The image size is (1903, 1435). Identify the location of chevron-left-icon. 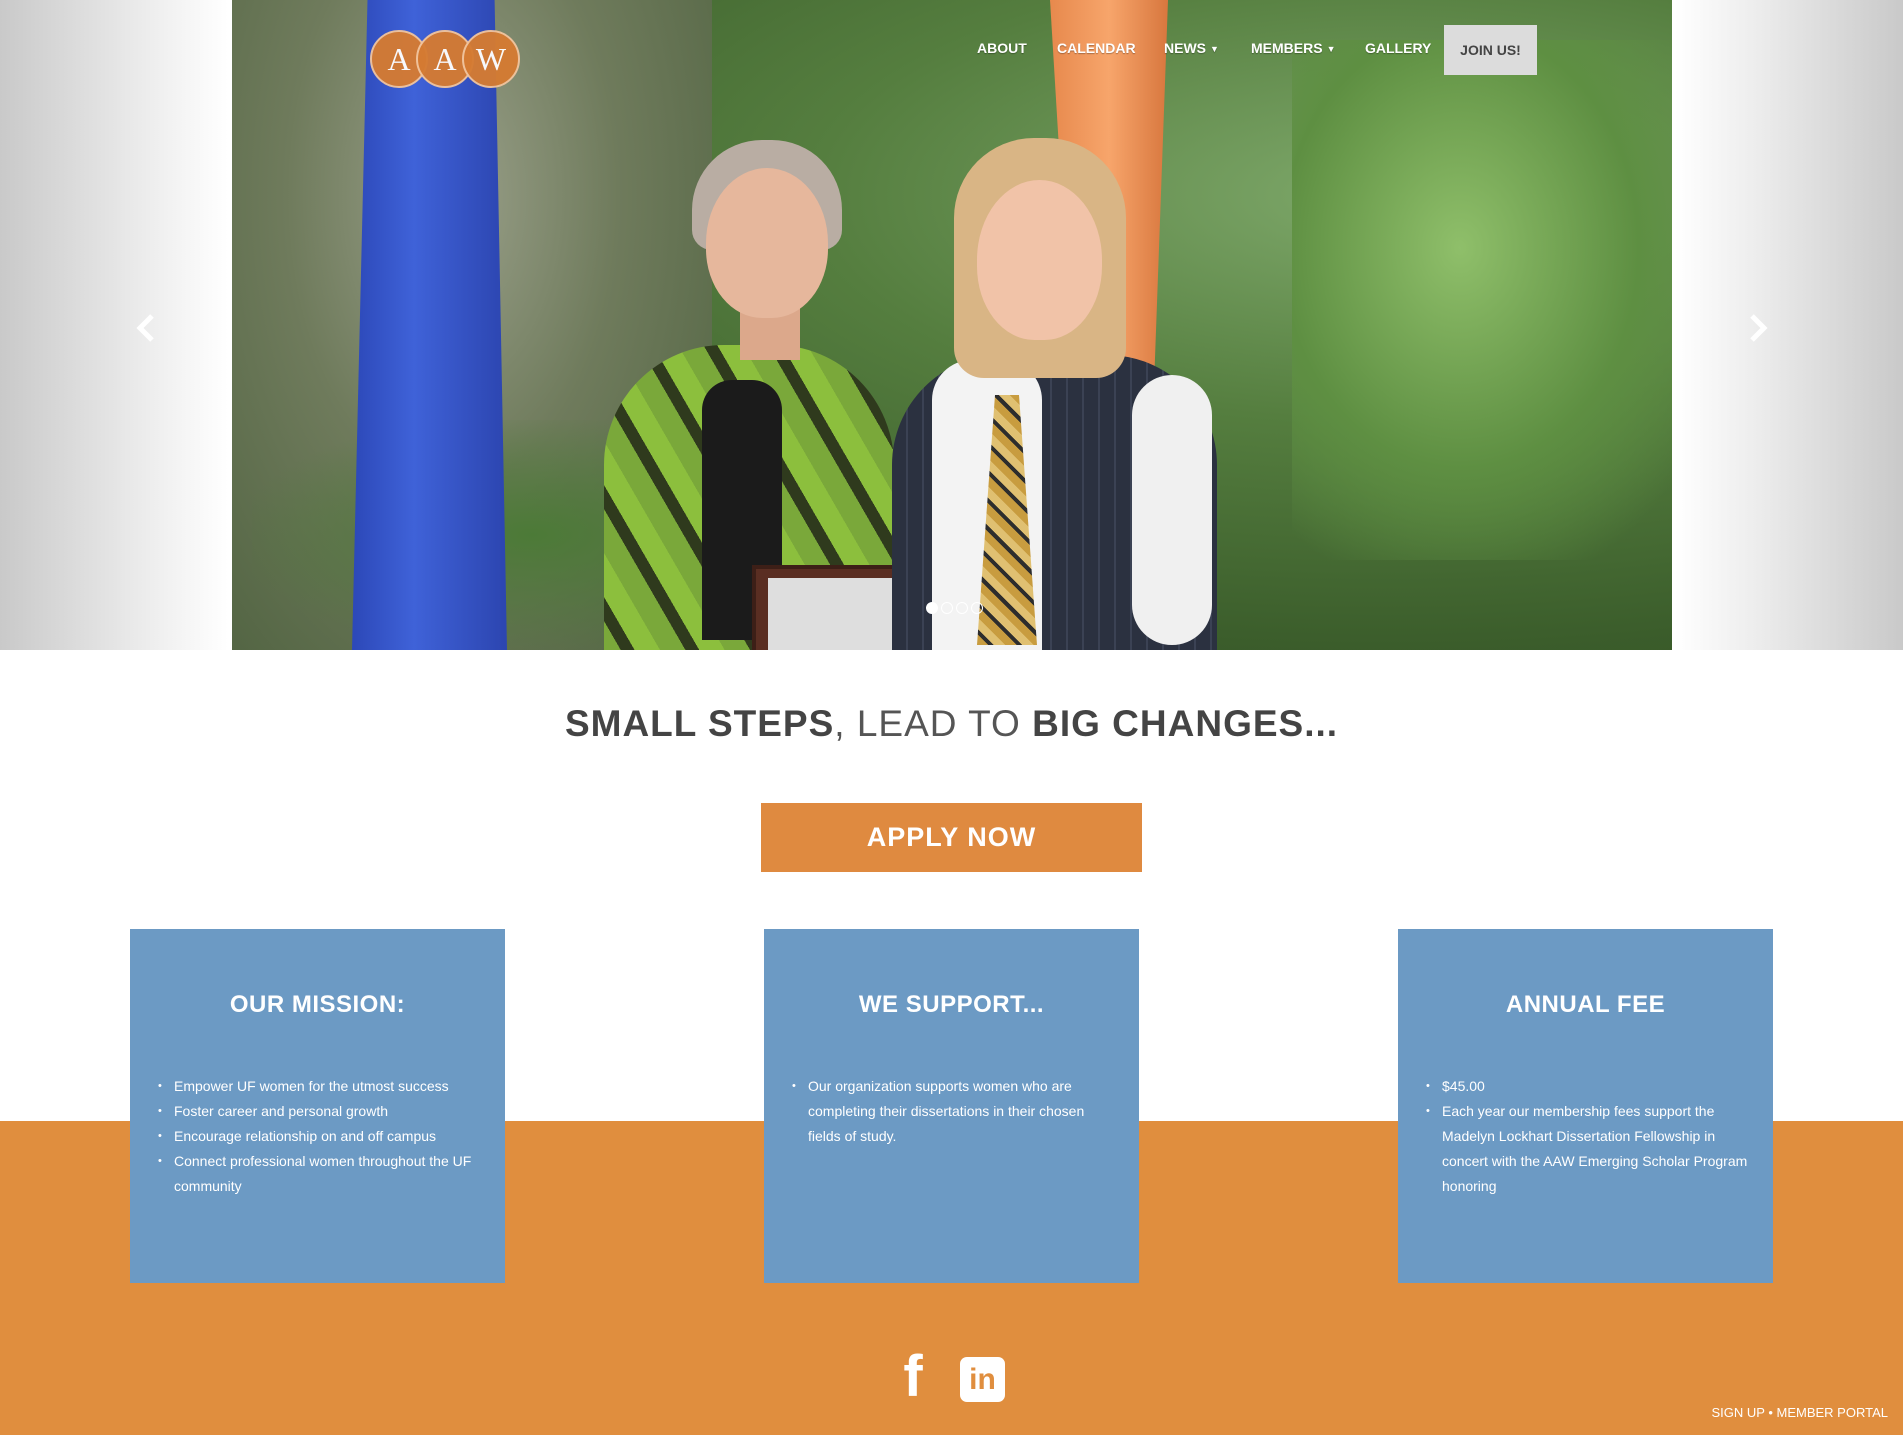
(145, 328).